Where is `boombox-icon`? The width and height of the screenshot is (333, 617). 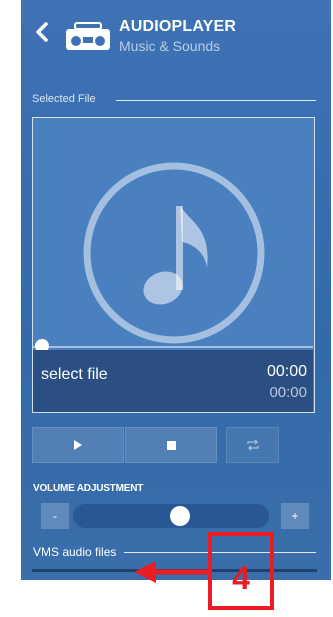 boombox-icon is located at coordinates (88, 36).